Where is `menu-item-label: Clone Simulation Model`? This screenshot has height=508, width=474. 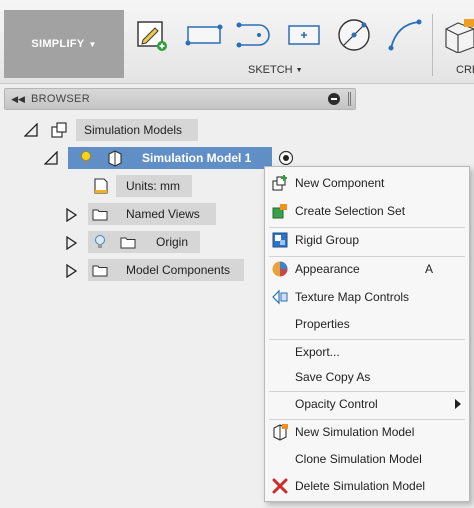 menu-item-label: Clone Simulation Model is located at coordinates (358, 459).